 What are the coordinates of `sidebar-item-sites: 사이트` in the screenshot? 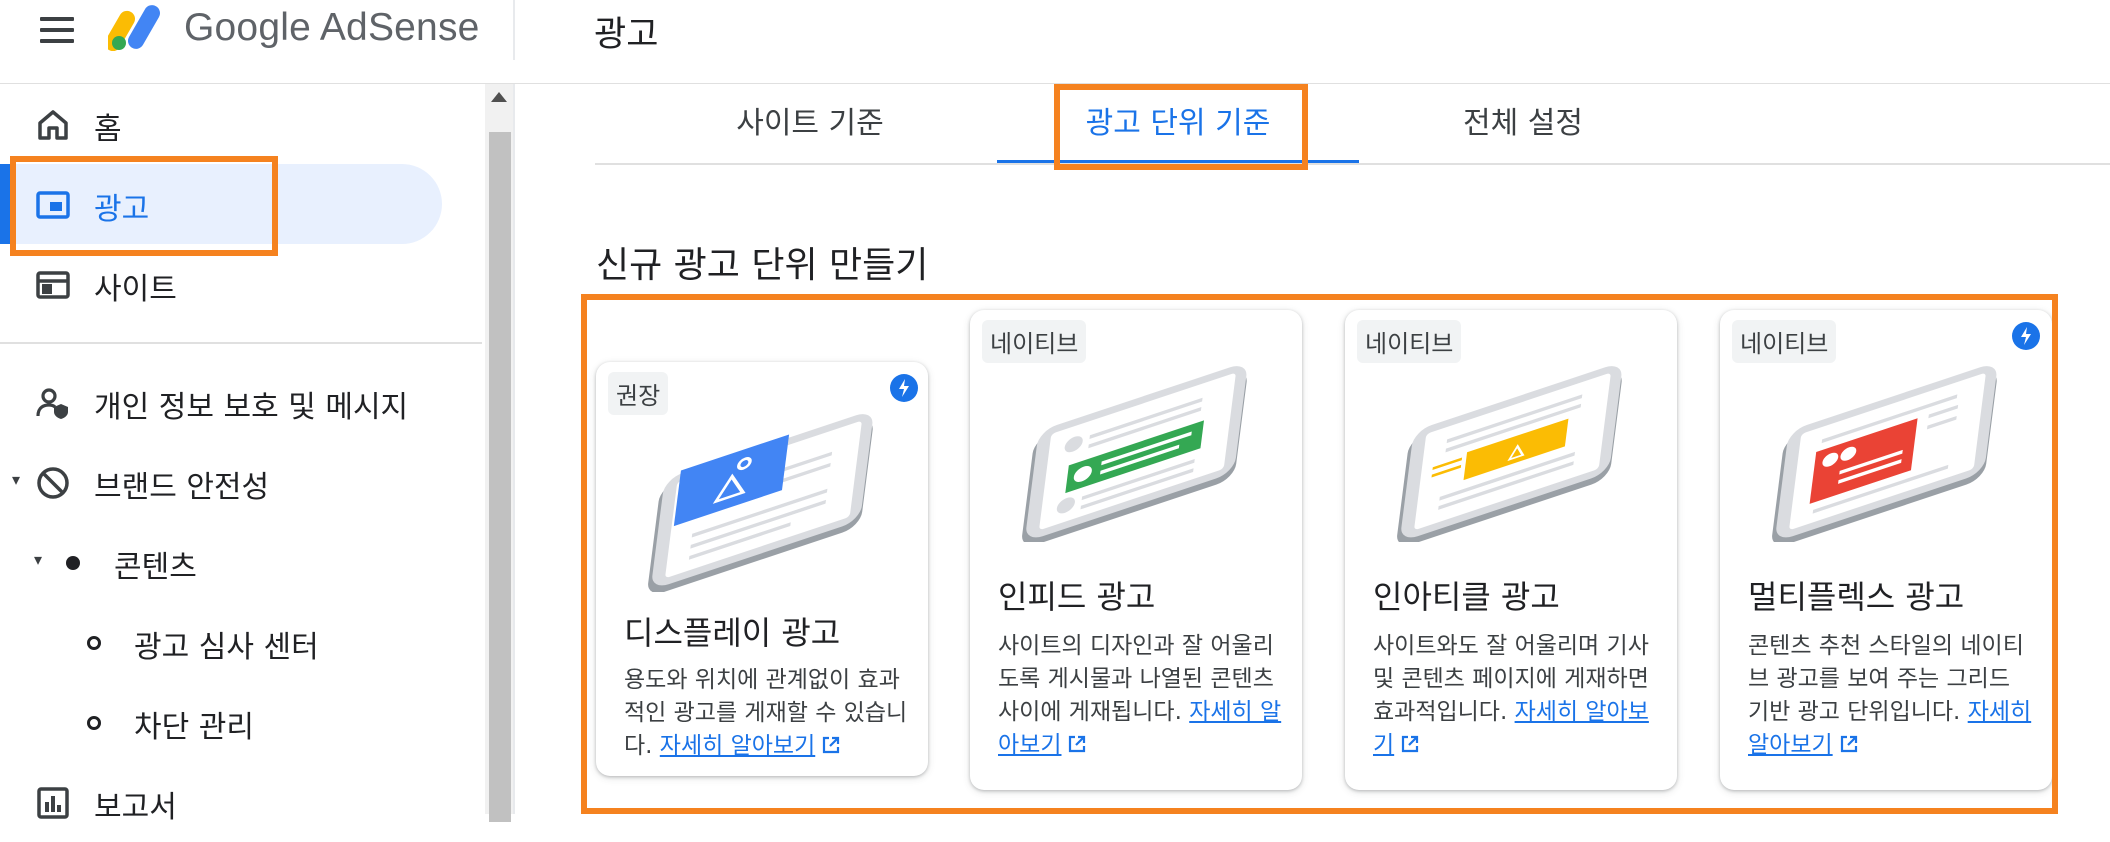 It's located at (240, 284).